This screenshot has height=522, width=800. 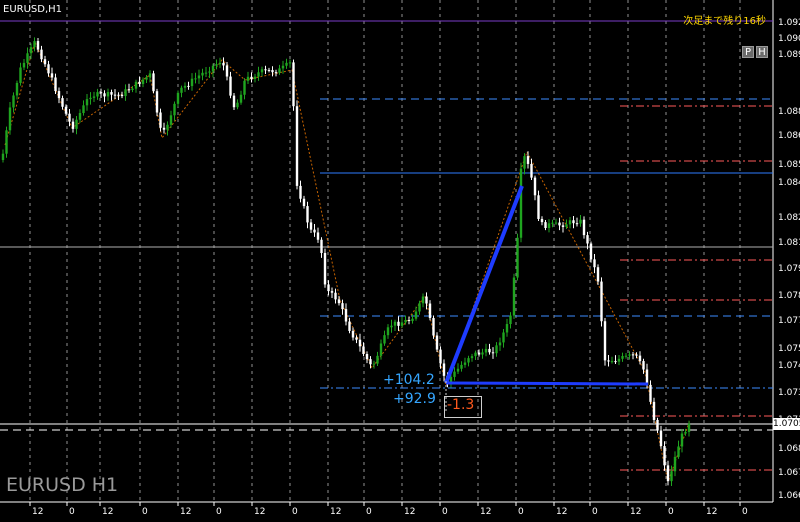 I want to click on h-button: H, so click(x=762, y=52).